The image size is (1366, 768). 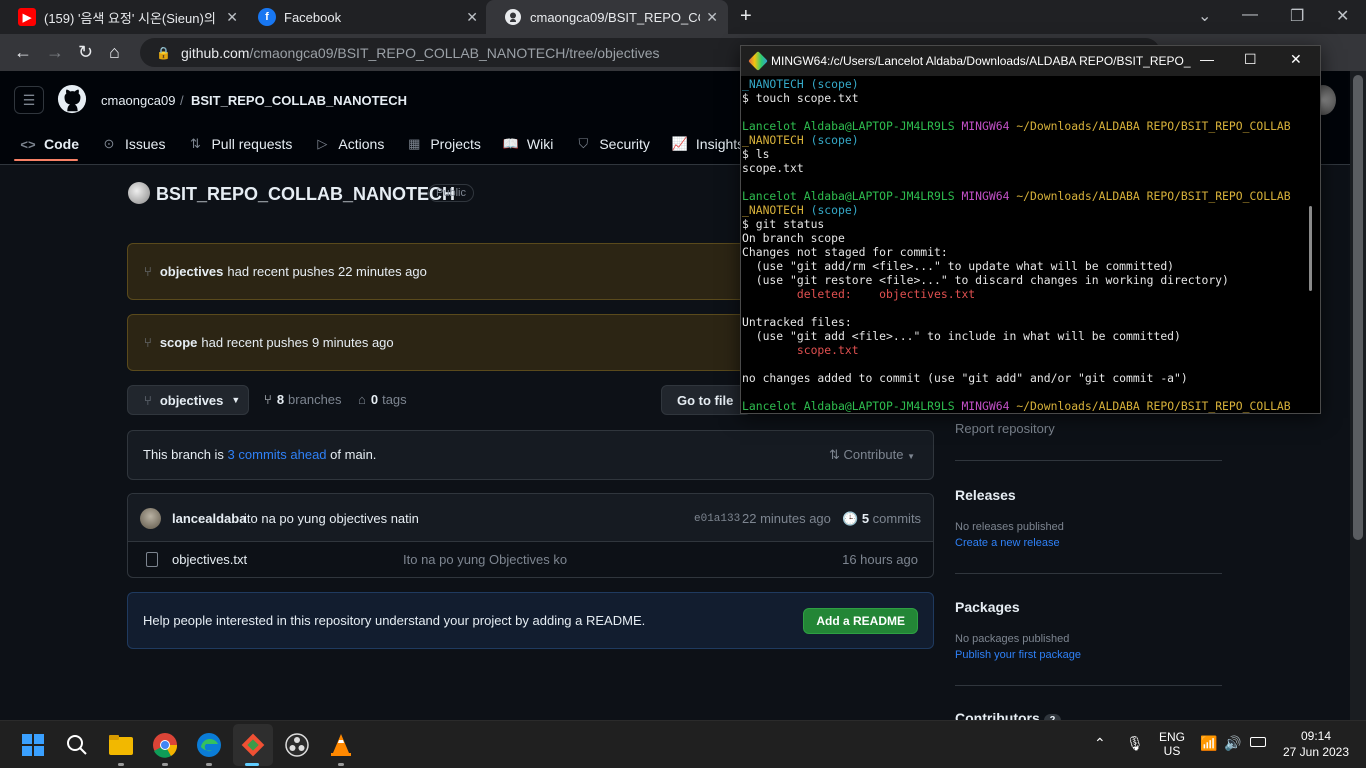 I want to click on tab-pull-requests: ⇅ Pull requests, so click(x=239, y=144).